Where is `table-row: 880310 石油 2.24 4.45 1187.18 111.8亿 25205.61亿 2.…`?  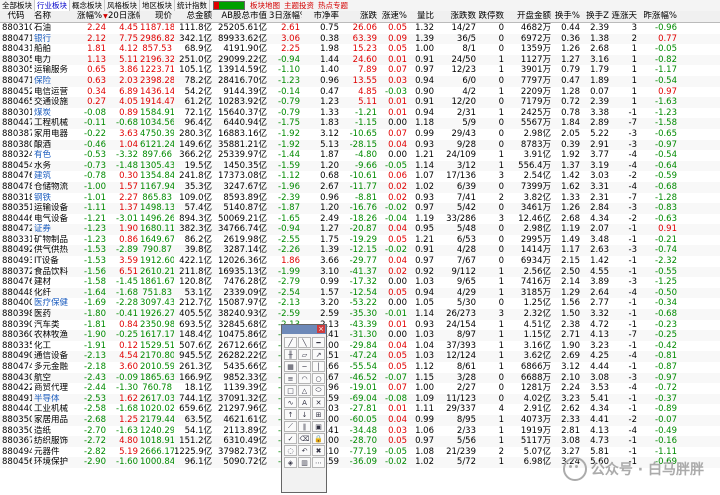
table-row: 880310 石油 2.24 4.45 1187.18 111.8亿 25205.61亿 2.… is located at coordinates (360, 28).